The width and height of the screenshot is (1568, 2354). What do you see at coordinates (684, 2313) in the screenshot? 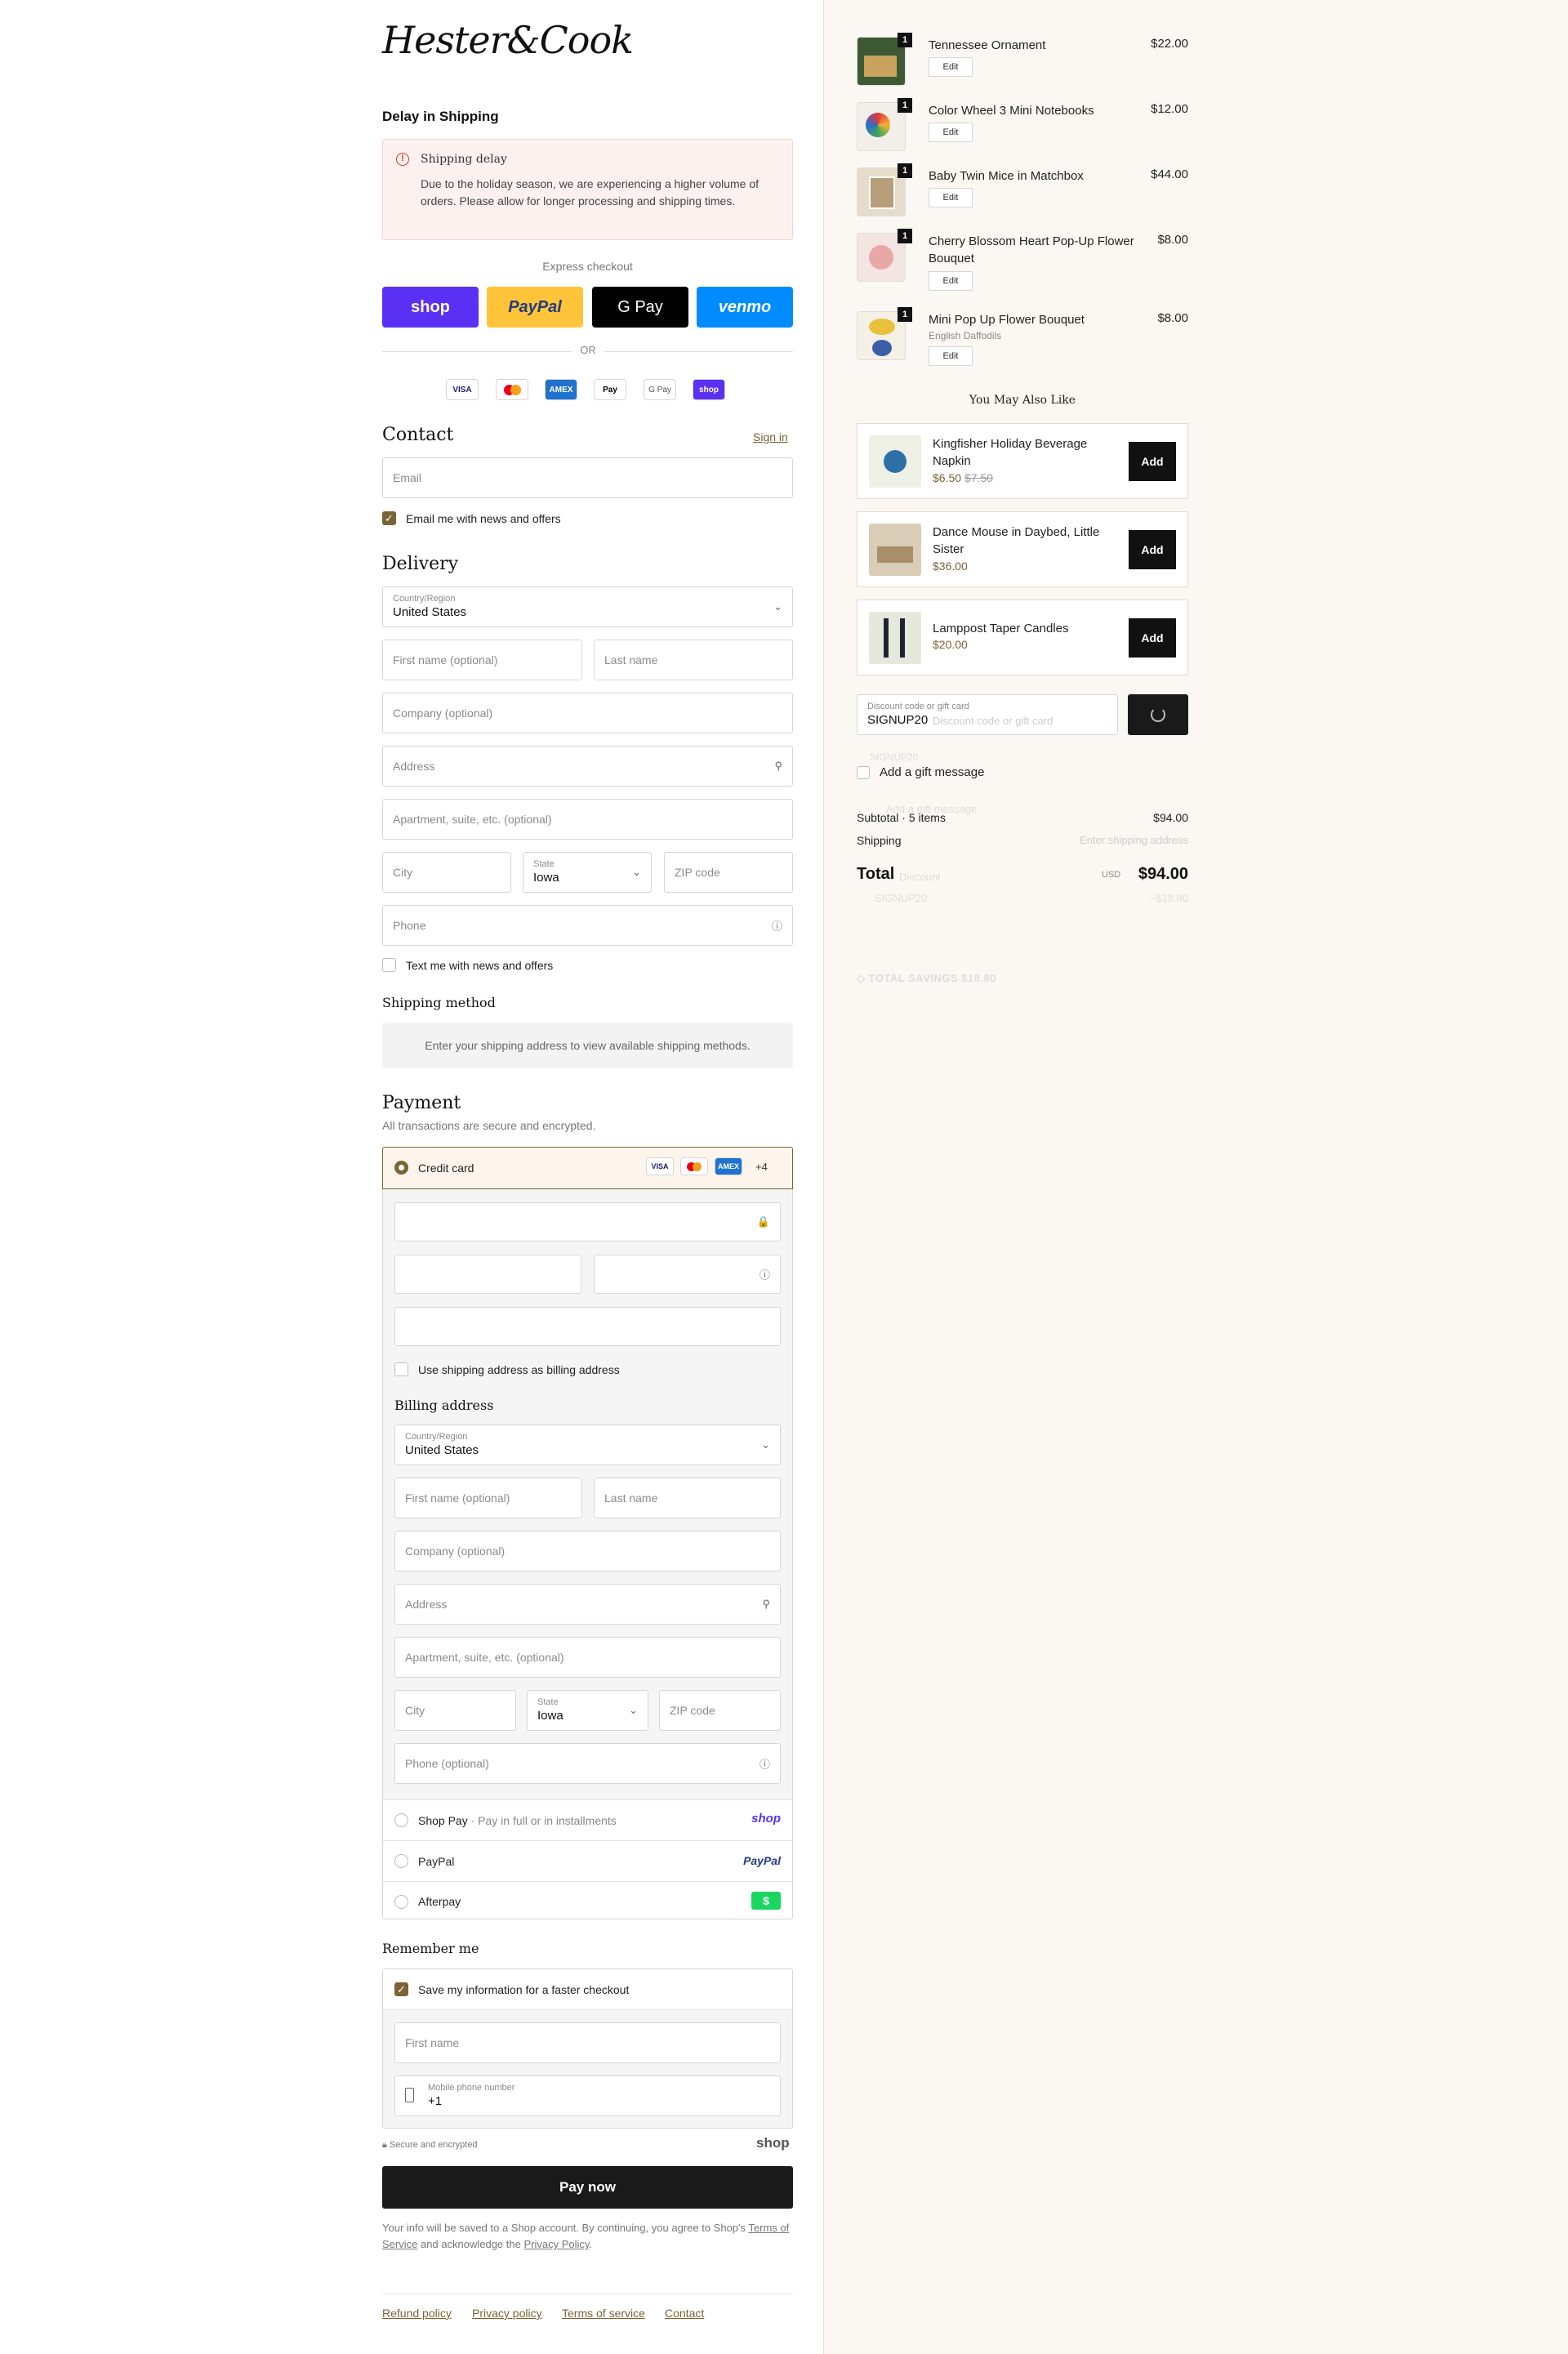
I see `contact-link: Contact` at bounding box center [684, 2313].